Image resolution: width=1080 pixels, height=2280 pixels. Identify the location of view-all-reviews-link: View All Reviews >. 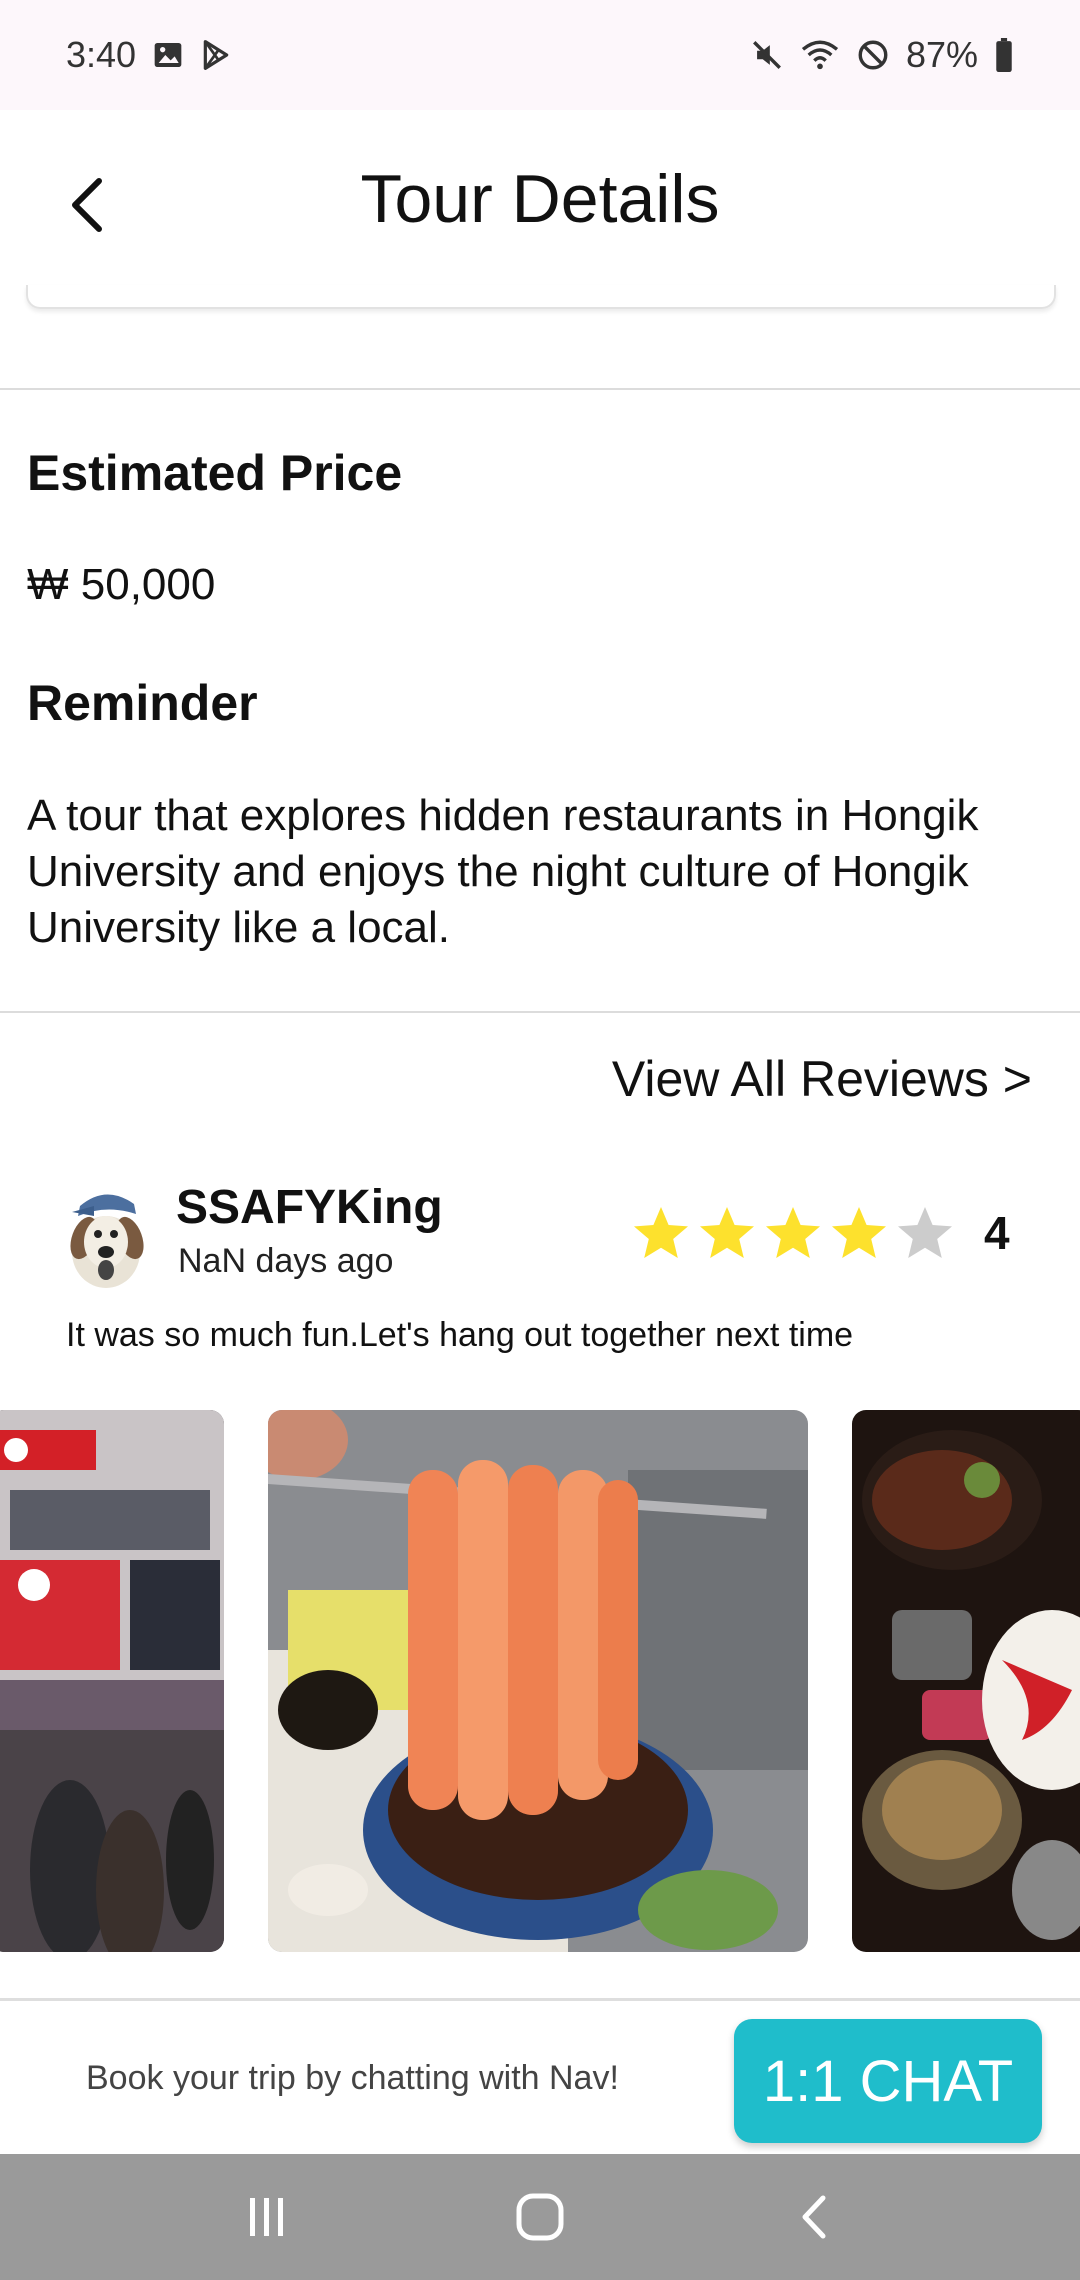
(822, 1079).